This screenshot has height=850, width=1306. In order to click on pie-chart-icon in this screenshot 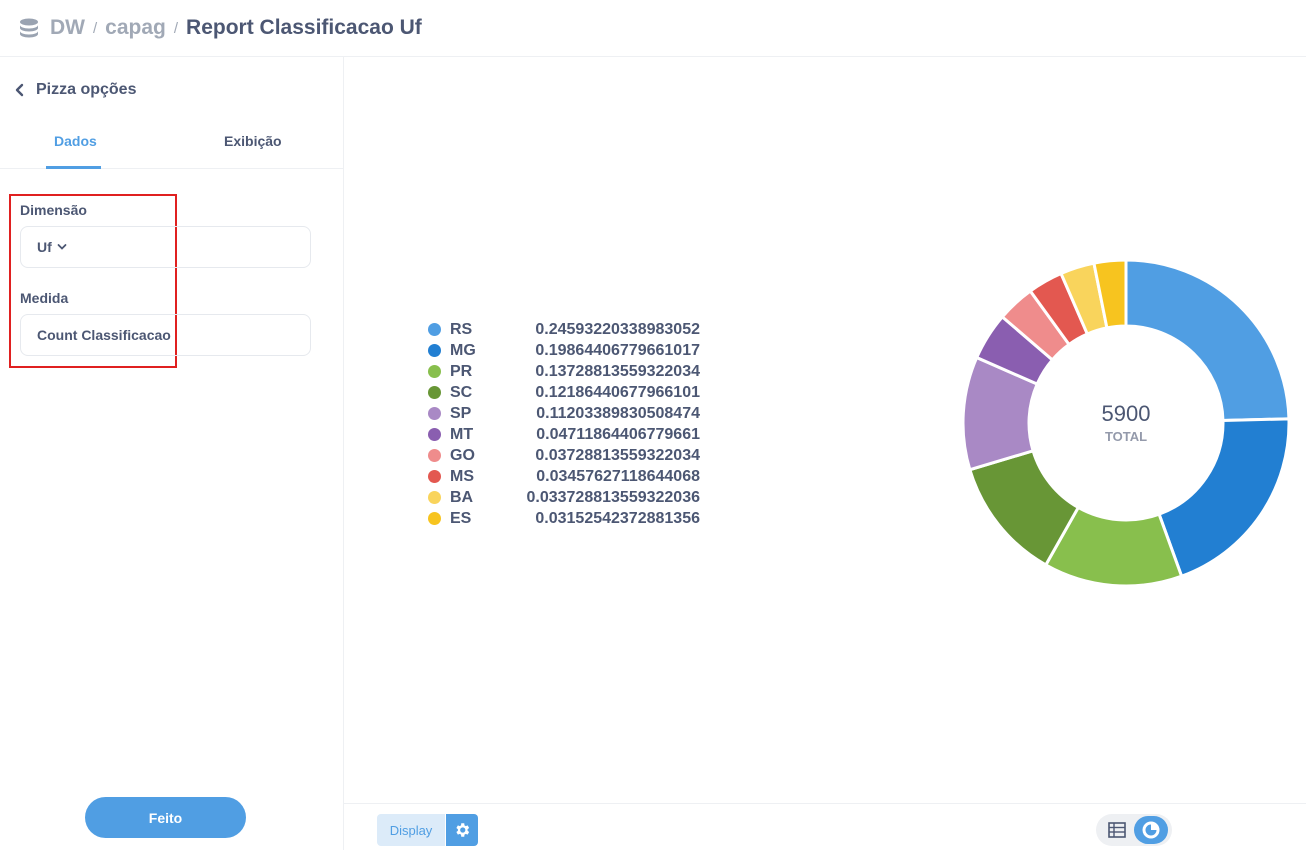, I will do `click(1151, 830)`.